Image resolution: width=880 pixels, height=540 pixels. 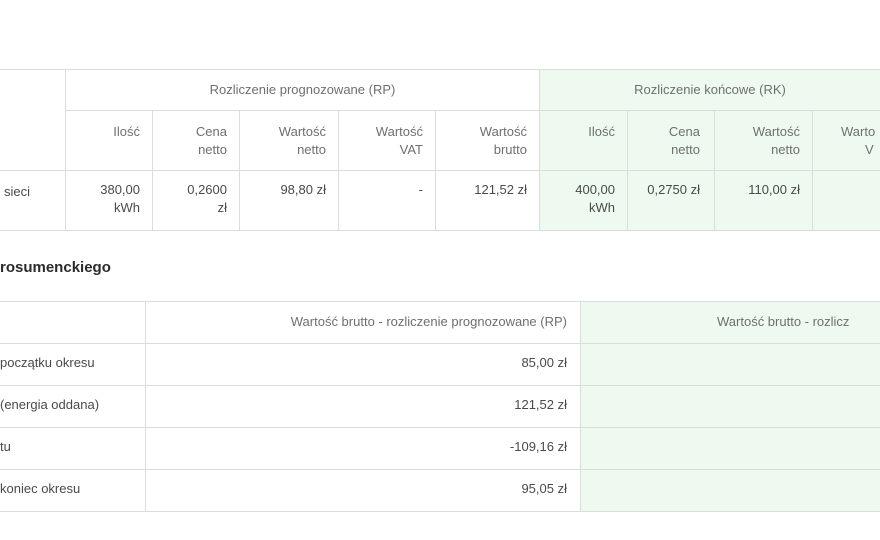 I want to click on table-cell: -109,16 zł, so click(x=363, y=449).